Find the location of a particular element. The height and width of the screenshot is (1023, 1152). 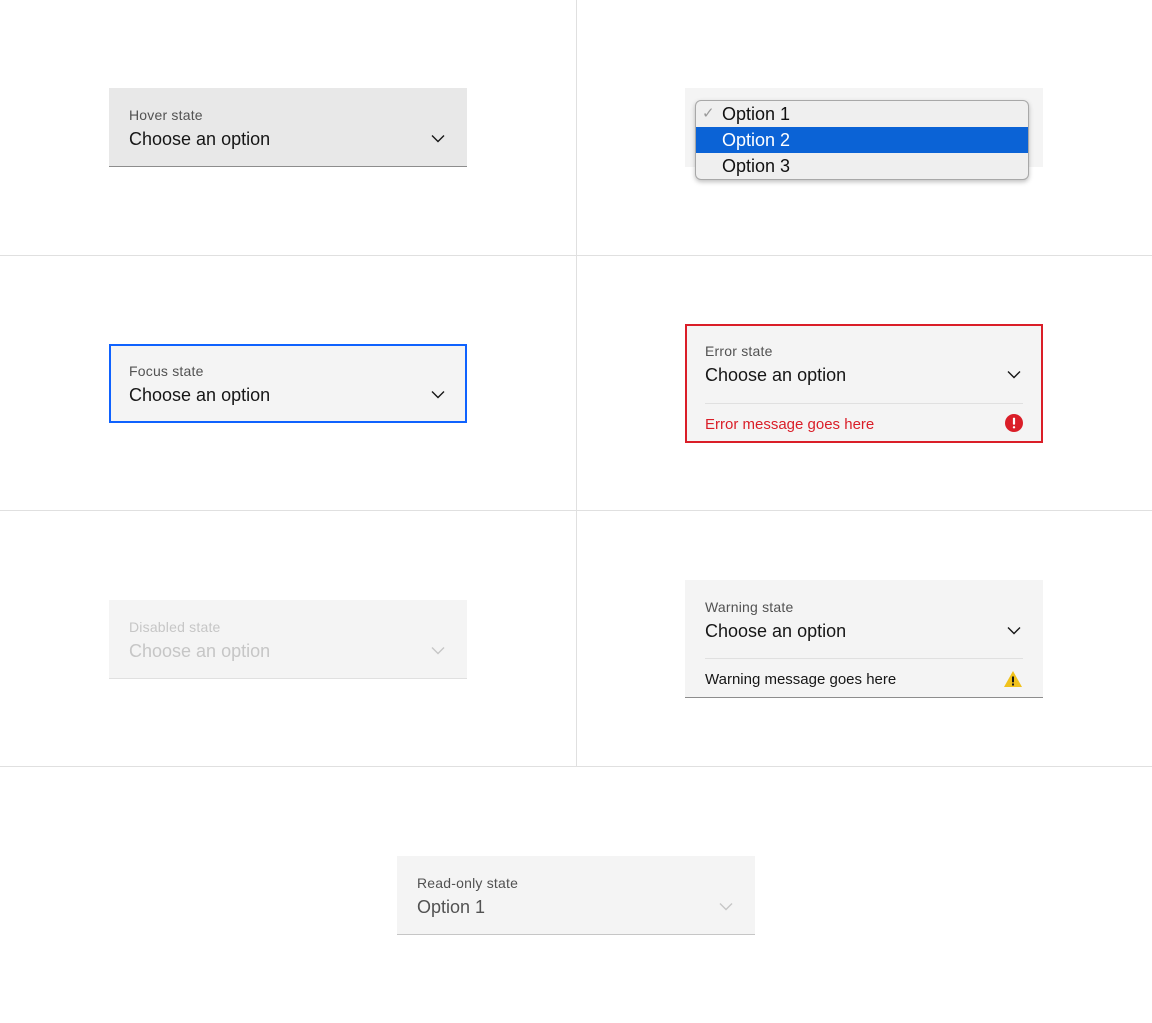

select-label: Hover state is located at coordinates (166, 115).